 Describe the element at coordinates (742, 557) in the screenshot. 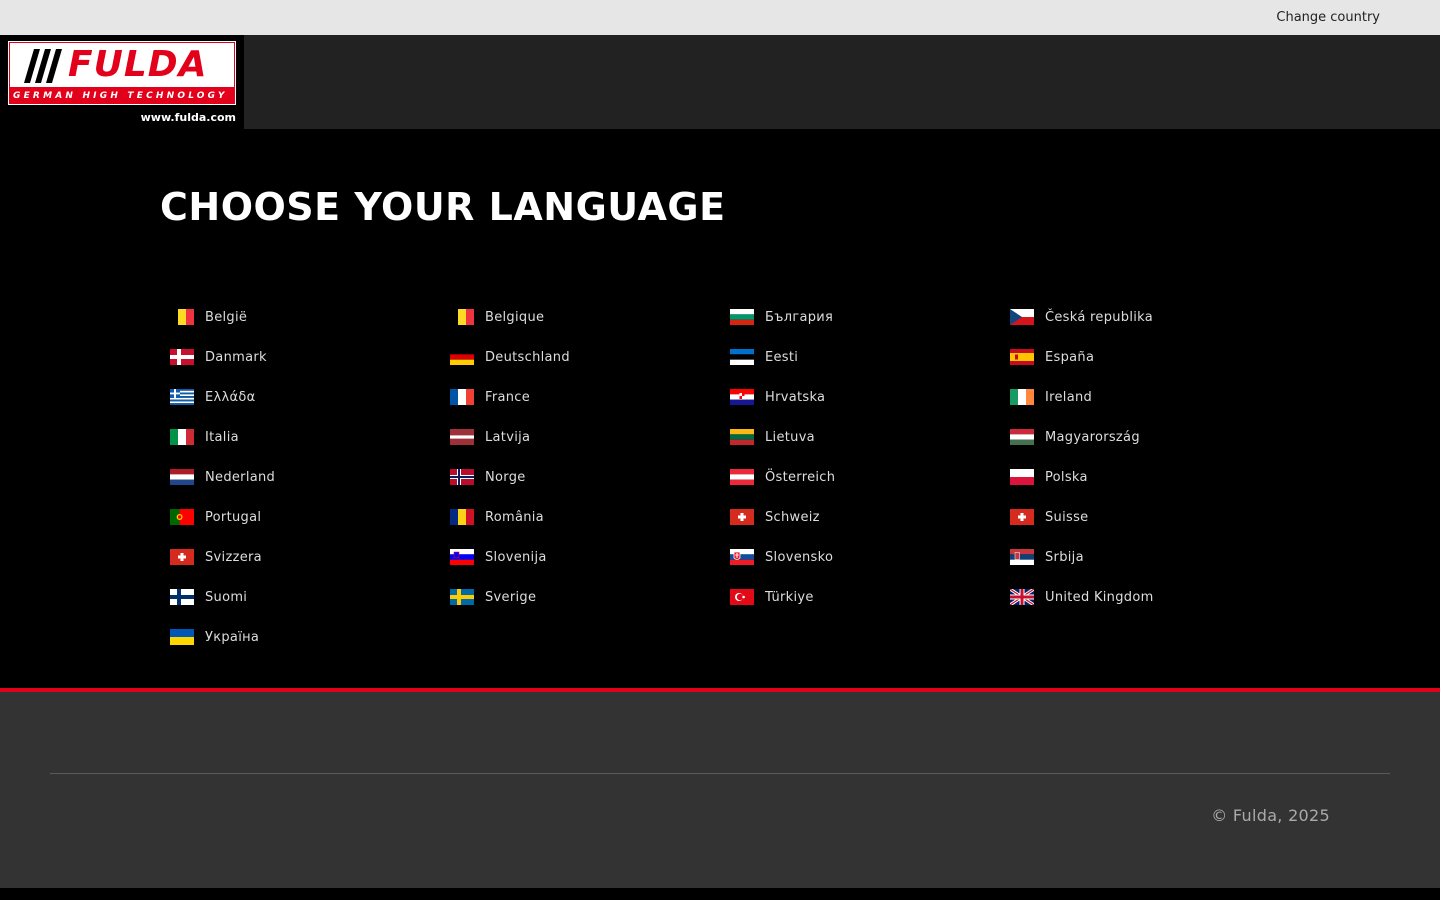

I see `sk-flag-icon` at that location.